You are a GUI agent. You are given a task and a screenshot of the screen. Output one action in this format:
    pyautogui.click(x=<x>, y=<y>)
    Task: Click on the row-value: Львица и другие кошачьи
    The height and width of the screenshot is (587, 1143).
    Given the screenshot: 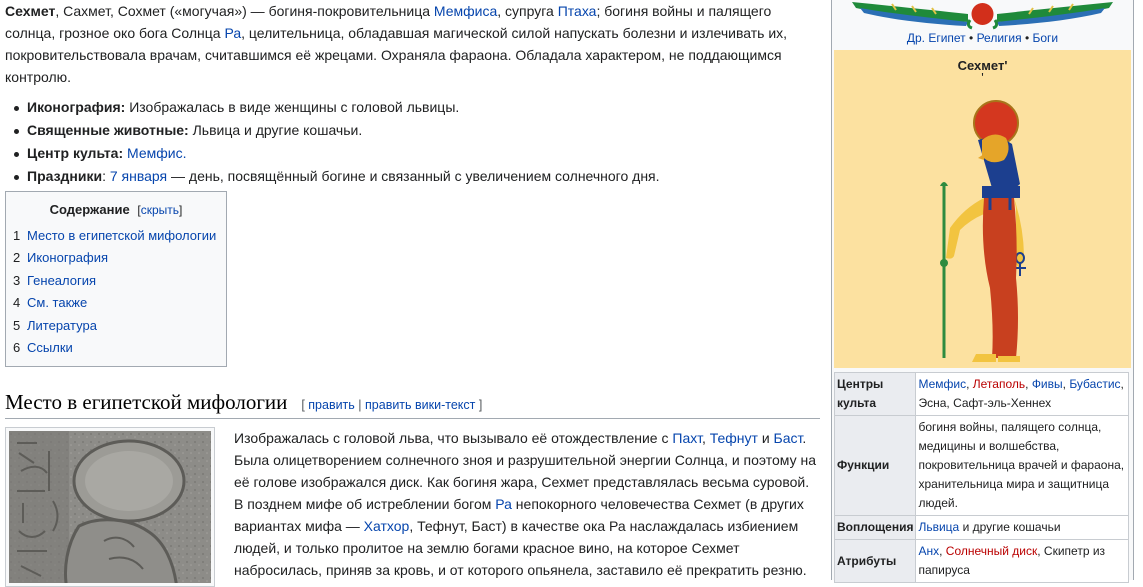 What is the action you would take?
    pyautogui.click(x=1022, y=527)
    